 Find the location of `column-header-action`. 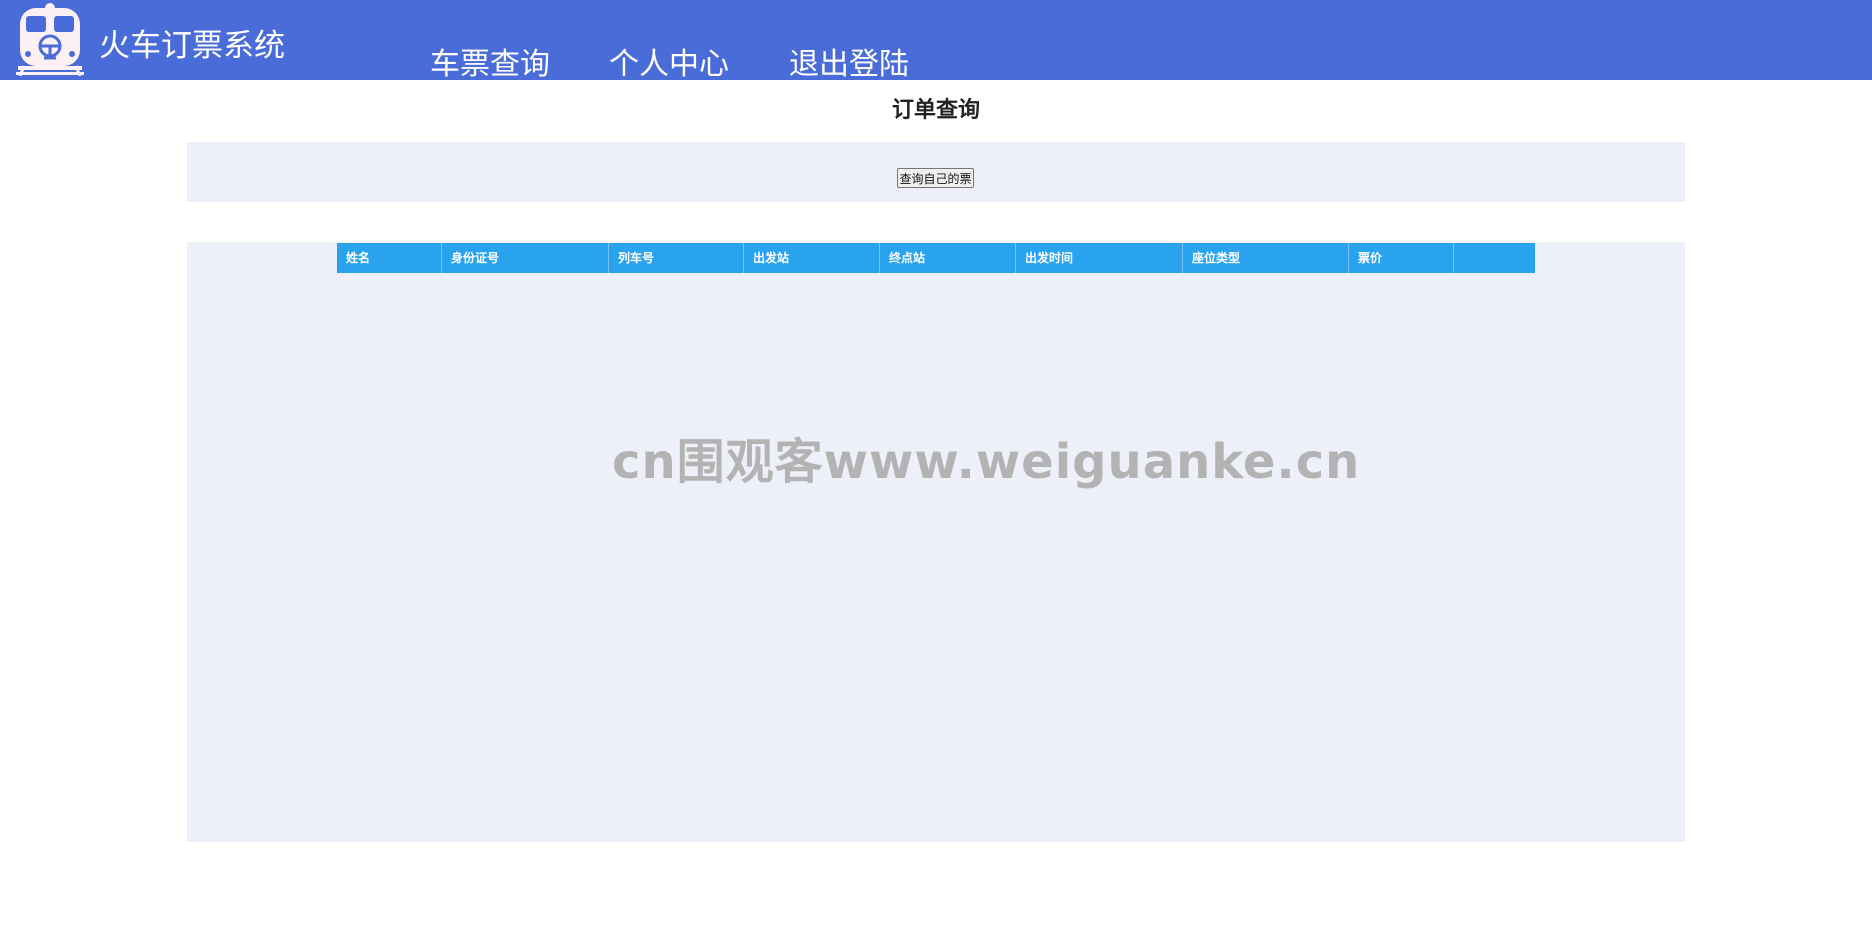

column-header-action is located at coordinates (1494, 258).